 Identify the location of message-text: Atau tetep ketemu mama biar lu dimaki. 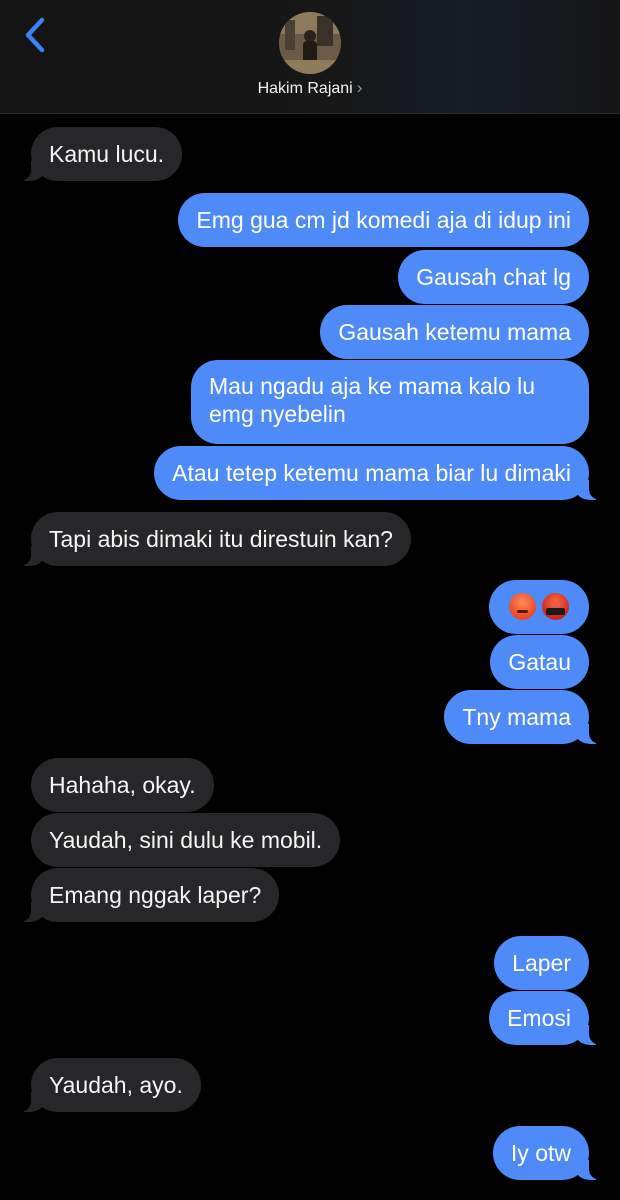
(371, 473).